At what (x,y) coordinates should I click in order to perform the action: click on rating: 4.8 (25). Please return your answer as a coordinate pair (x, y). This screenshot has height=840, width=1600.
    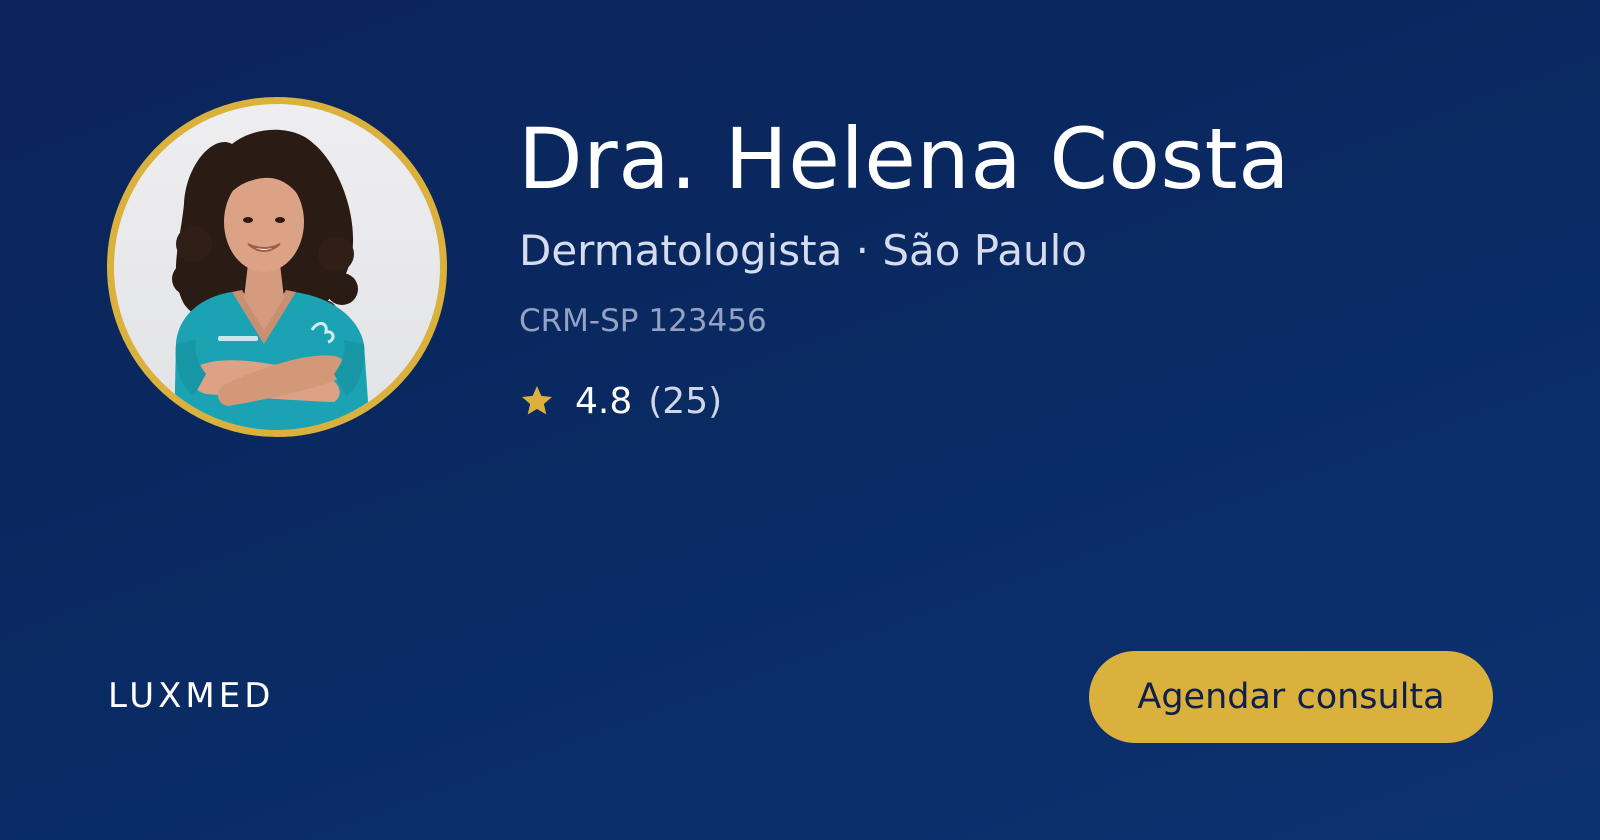
    Looking at the image, I should click on (620, 401).